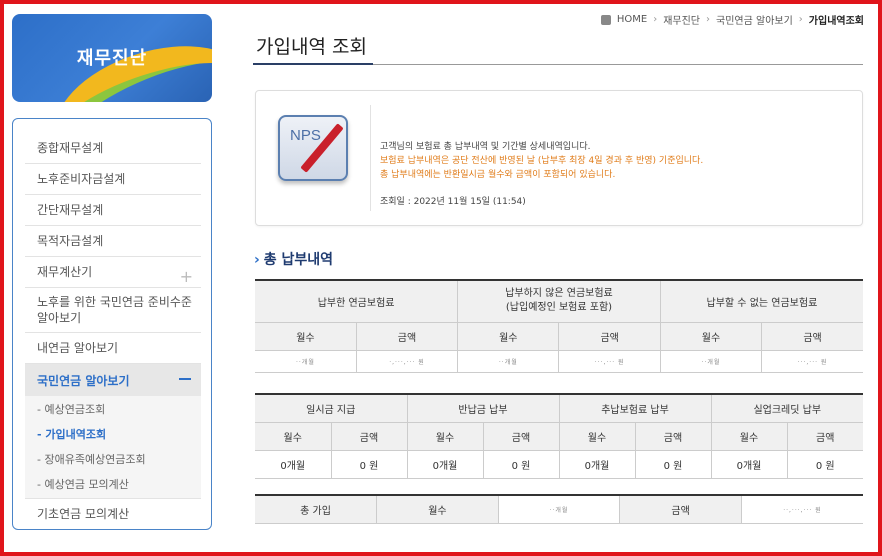 The height and width of the screenshot is (556, 882). What do you see at coordinates (632, 19) in the screenshot?
I see `breadcrumb-home: HOME` at bounding box center [632, 19].